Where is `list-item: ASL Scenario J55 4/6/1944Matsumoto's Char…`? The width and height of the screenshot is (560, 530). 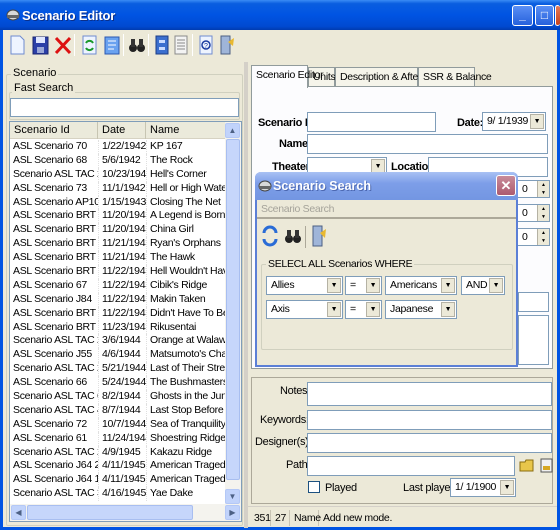
list-item: ASL Scenario J55 4/6/1944Matsumoto's Char… is located at coordinates (121, 355).